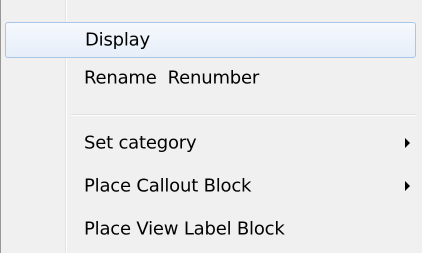  Describe the element at coordinates (140, 143) in the screenshot. I see `menu-item-label: Set category` at that location.